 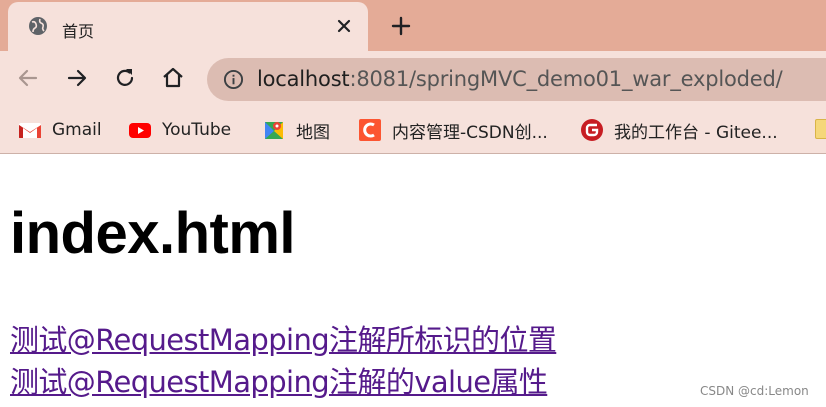 I want to click on home-icon, so click(x=173, y=78).